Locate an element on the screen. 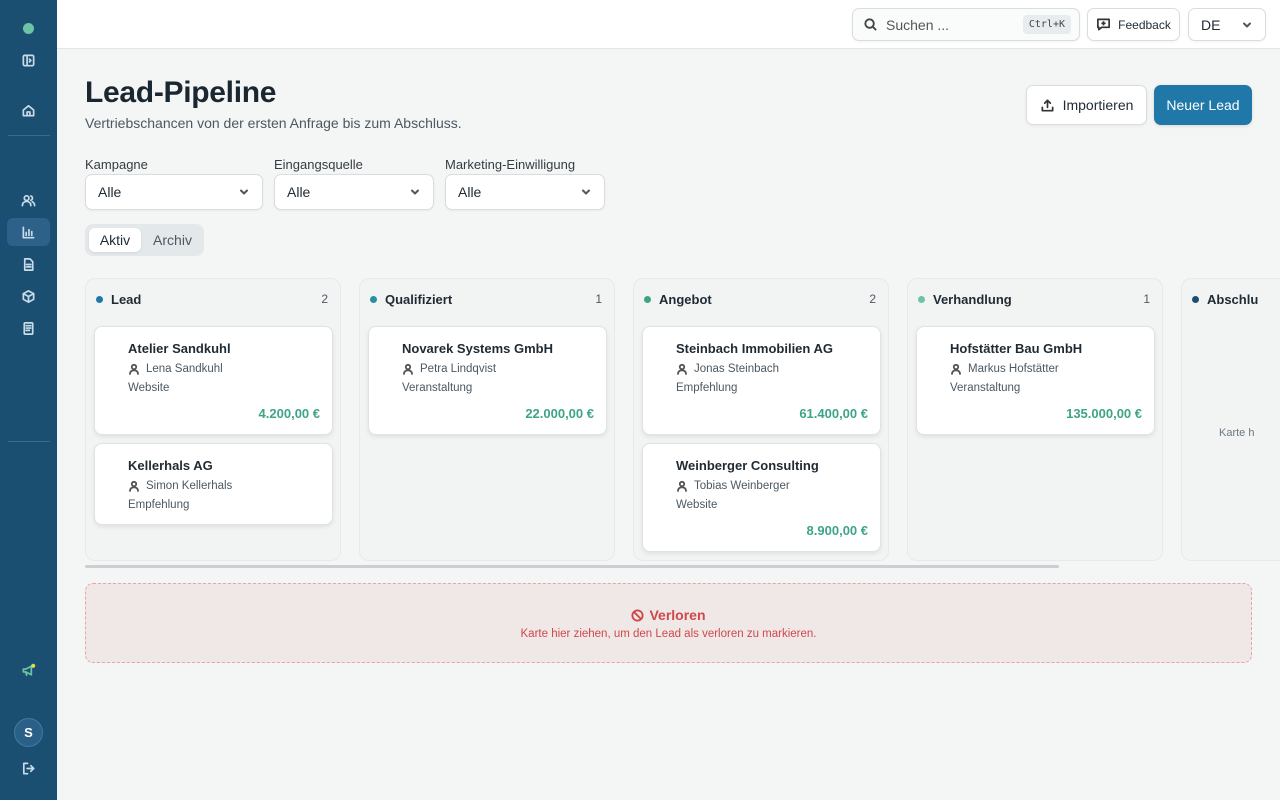  brand-dot is located at coordinates (28, 28).